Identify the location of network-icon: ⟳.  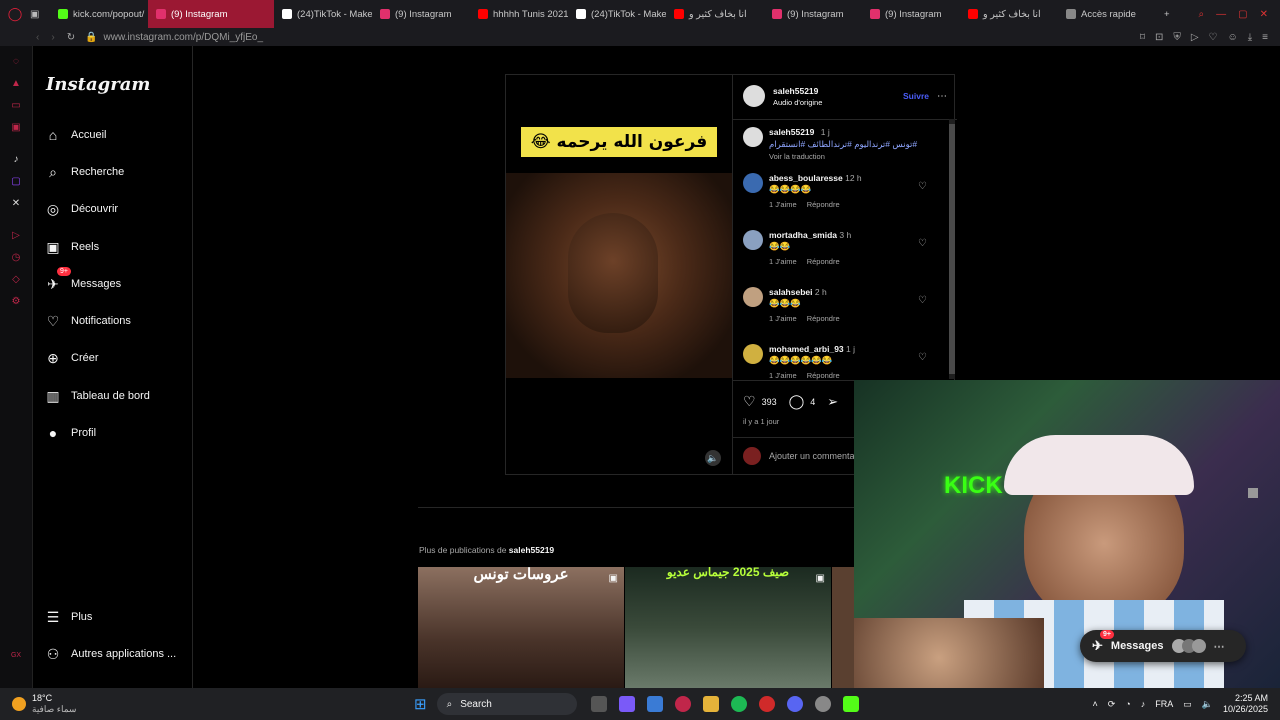
(1112, 704).